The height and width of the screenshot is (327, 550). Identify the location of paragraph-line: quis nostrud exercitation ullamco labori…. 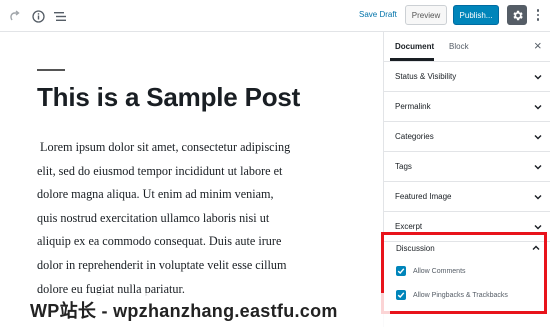
(153, 217).